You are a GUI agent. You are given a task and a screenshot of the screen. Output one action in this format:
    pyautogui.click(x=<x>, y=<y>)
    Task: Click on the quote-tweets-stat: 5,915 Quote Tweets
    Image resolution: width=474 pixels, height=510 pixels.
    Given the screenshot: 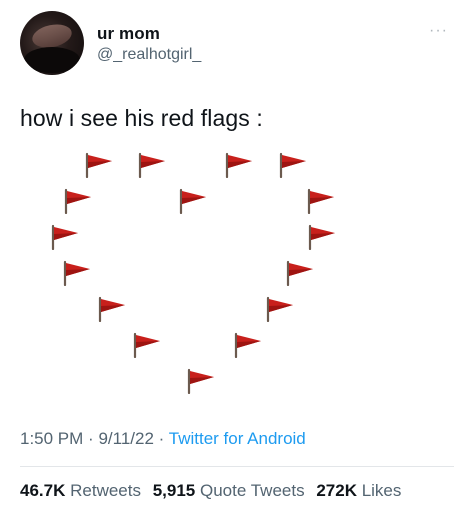 What is the action you would take?
    pyautogui.click(x=231, y=490)
    